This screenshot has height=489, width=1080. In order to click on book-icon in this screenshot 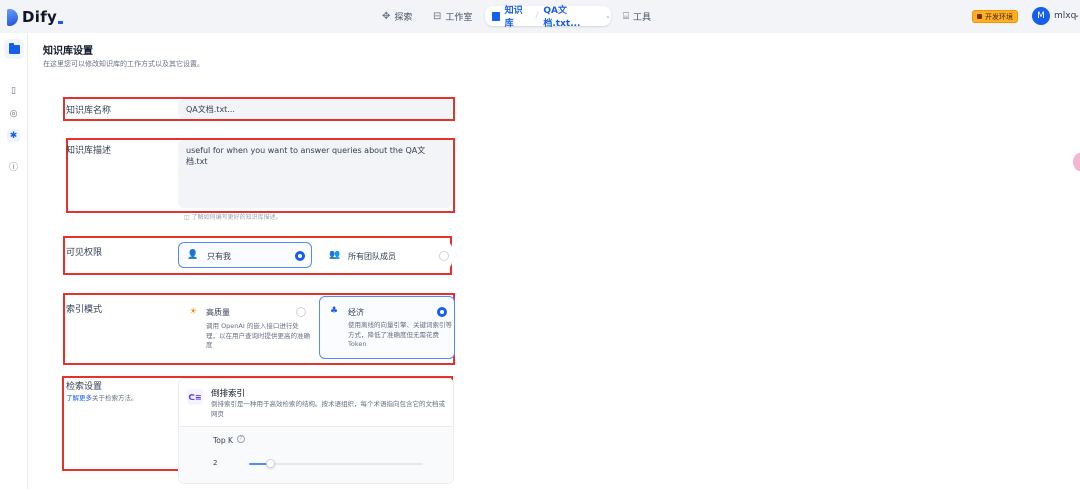, I will do `click(496, 16)`.